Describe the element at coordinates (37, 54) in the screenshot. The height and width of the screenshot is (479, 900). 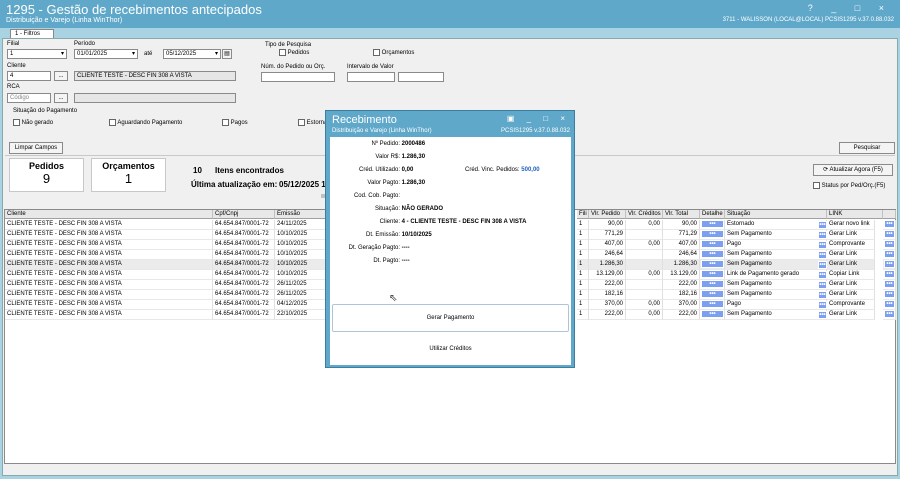
I see `filial-select: 1 ▾` at that location.